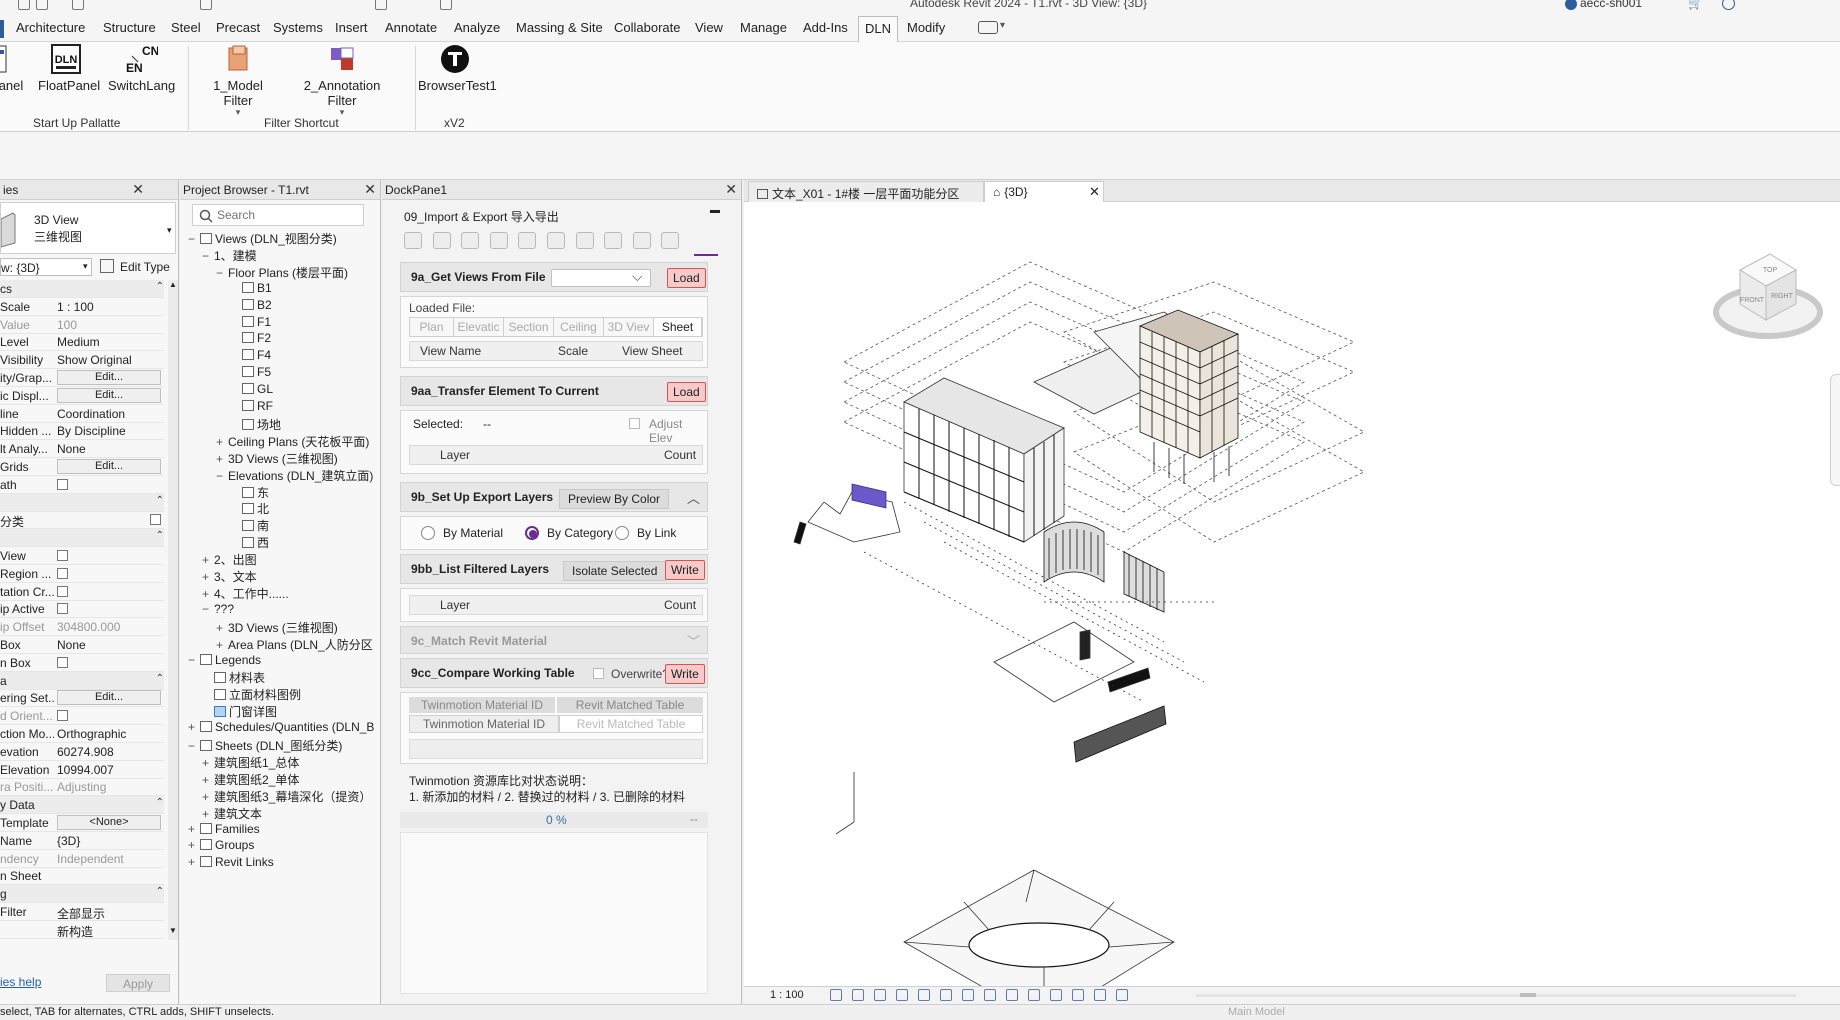 The height and width of the screenshot is (1020, 1840). I want to click on by-material-radio, so click(428, 533).